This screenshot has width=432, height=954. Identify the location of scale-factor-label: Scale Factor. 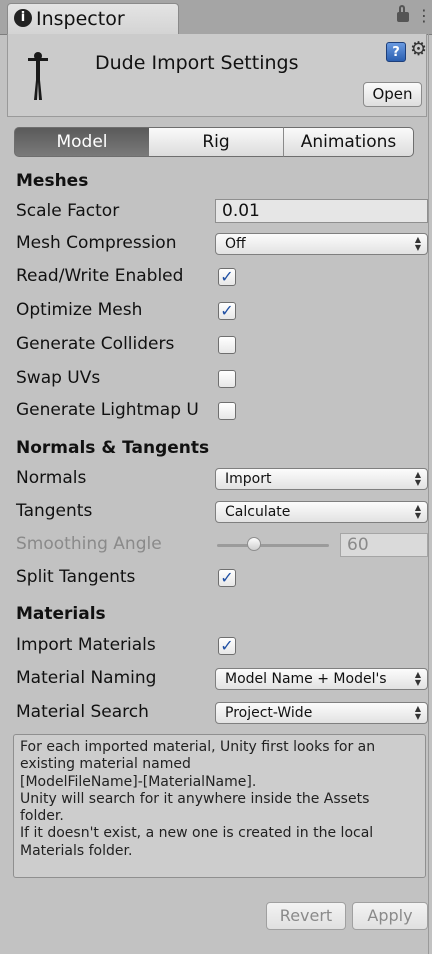
(68, 211).